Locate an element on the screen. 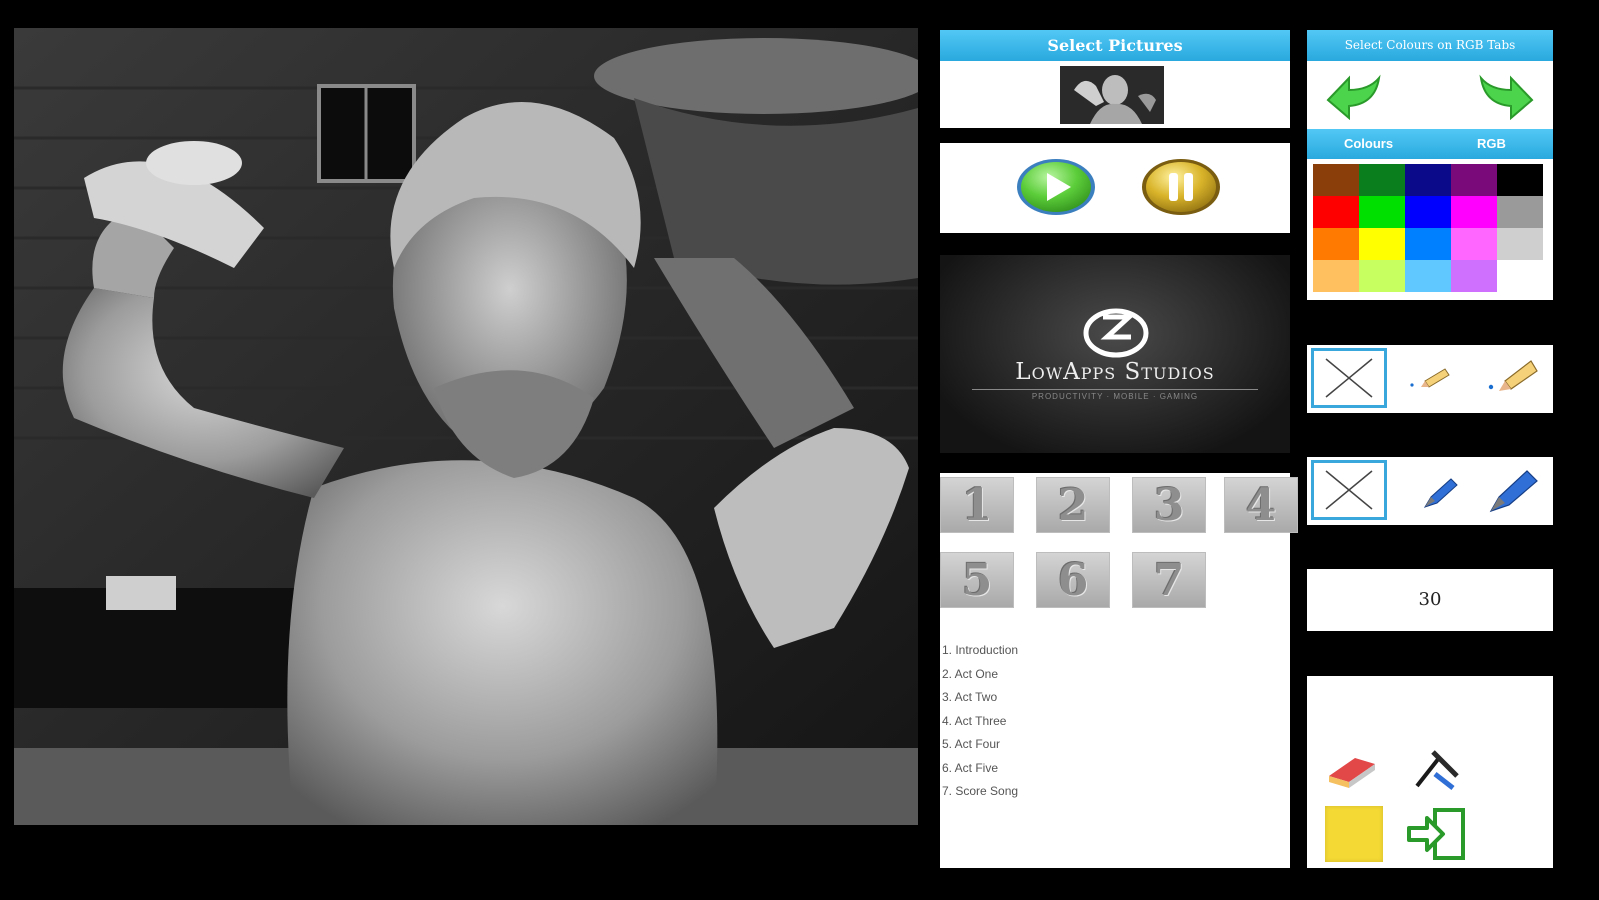  marker-large-icon is located at coordinates (1513, 491).